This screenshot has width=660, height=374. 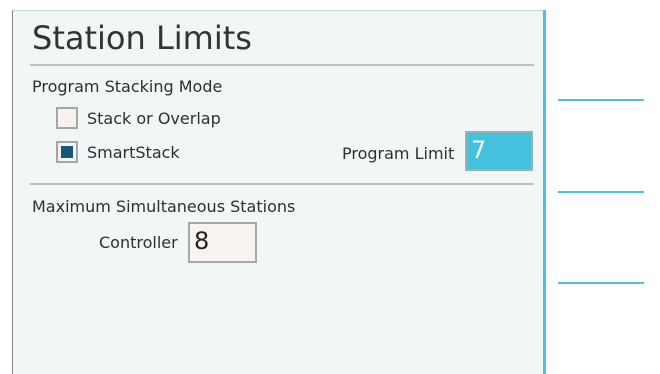 What do you see at coordinates (133, 152) in the screenshot?
I see `smartstack-label: SmartStack` at bounding box center [133, 152].